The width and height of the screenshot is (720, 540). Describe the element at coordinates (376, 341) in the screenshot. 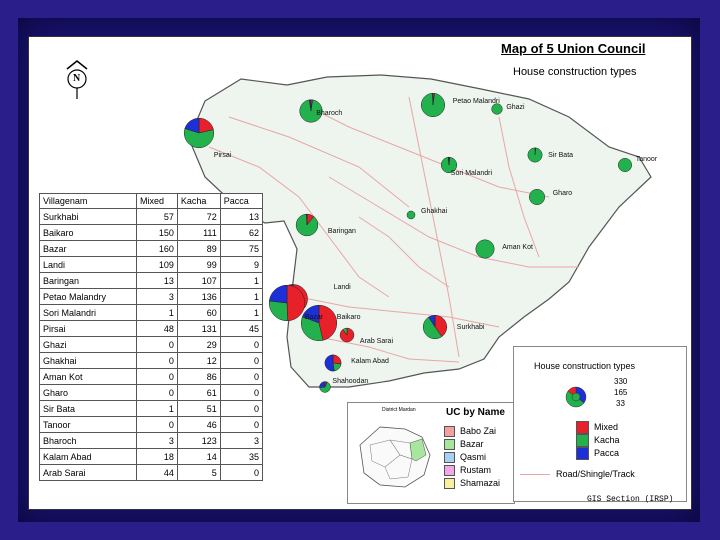

I see `place-label: Arab Sarai` at that location.